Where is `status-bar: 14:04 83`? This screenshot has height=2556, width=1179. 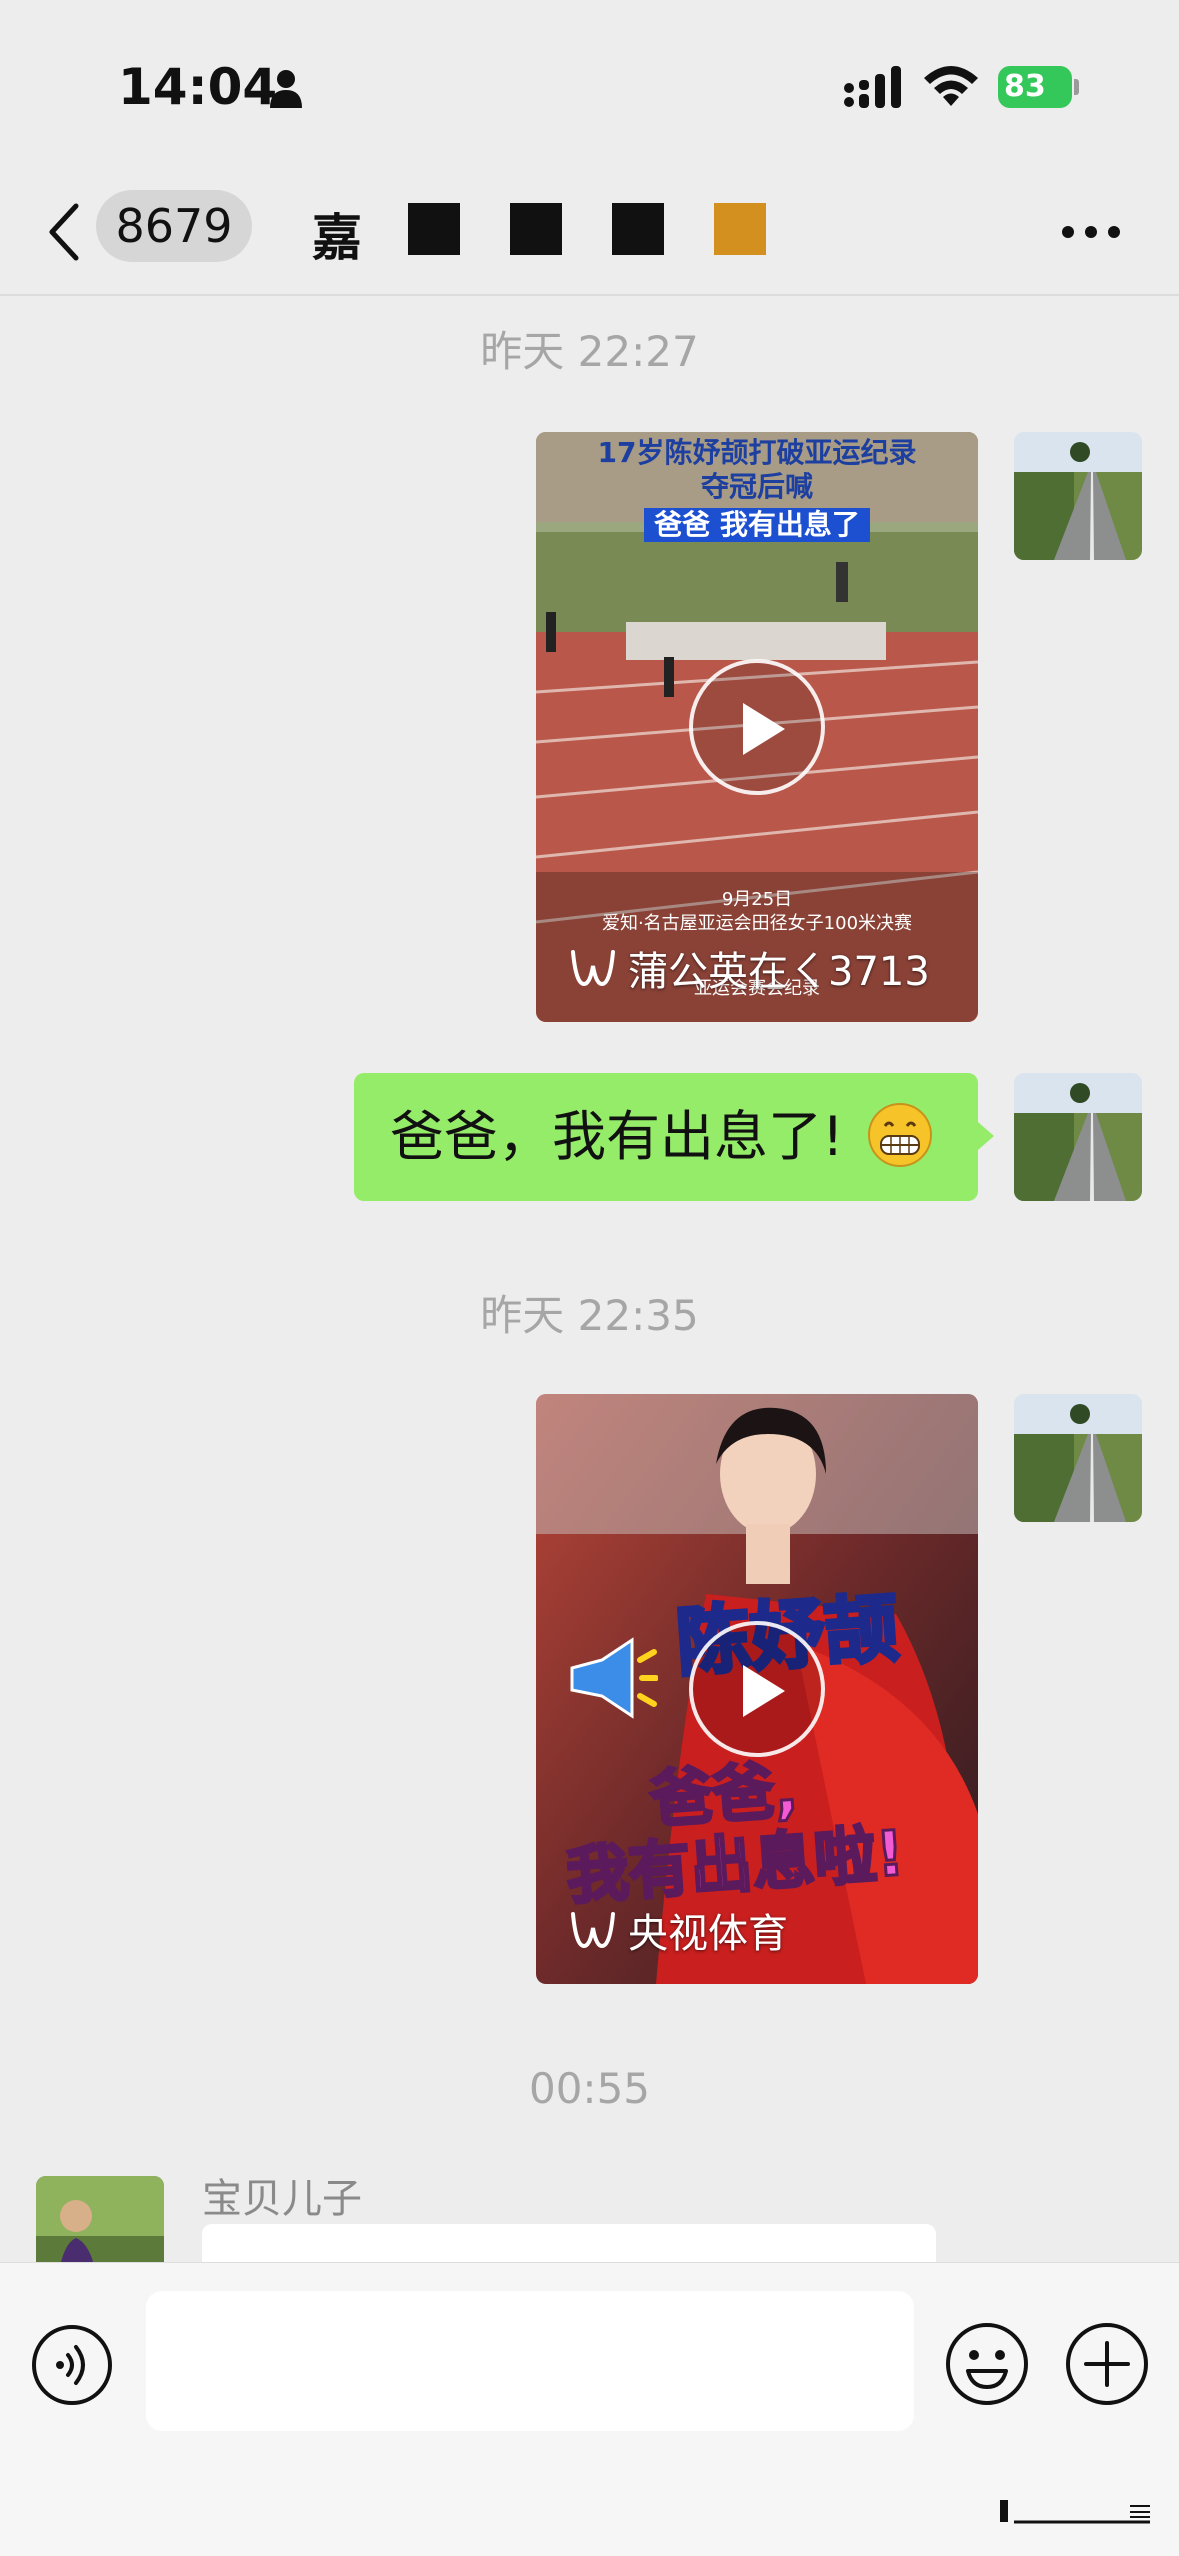
status-bar: 14:04 83 is located at coordinates (589, 85).